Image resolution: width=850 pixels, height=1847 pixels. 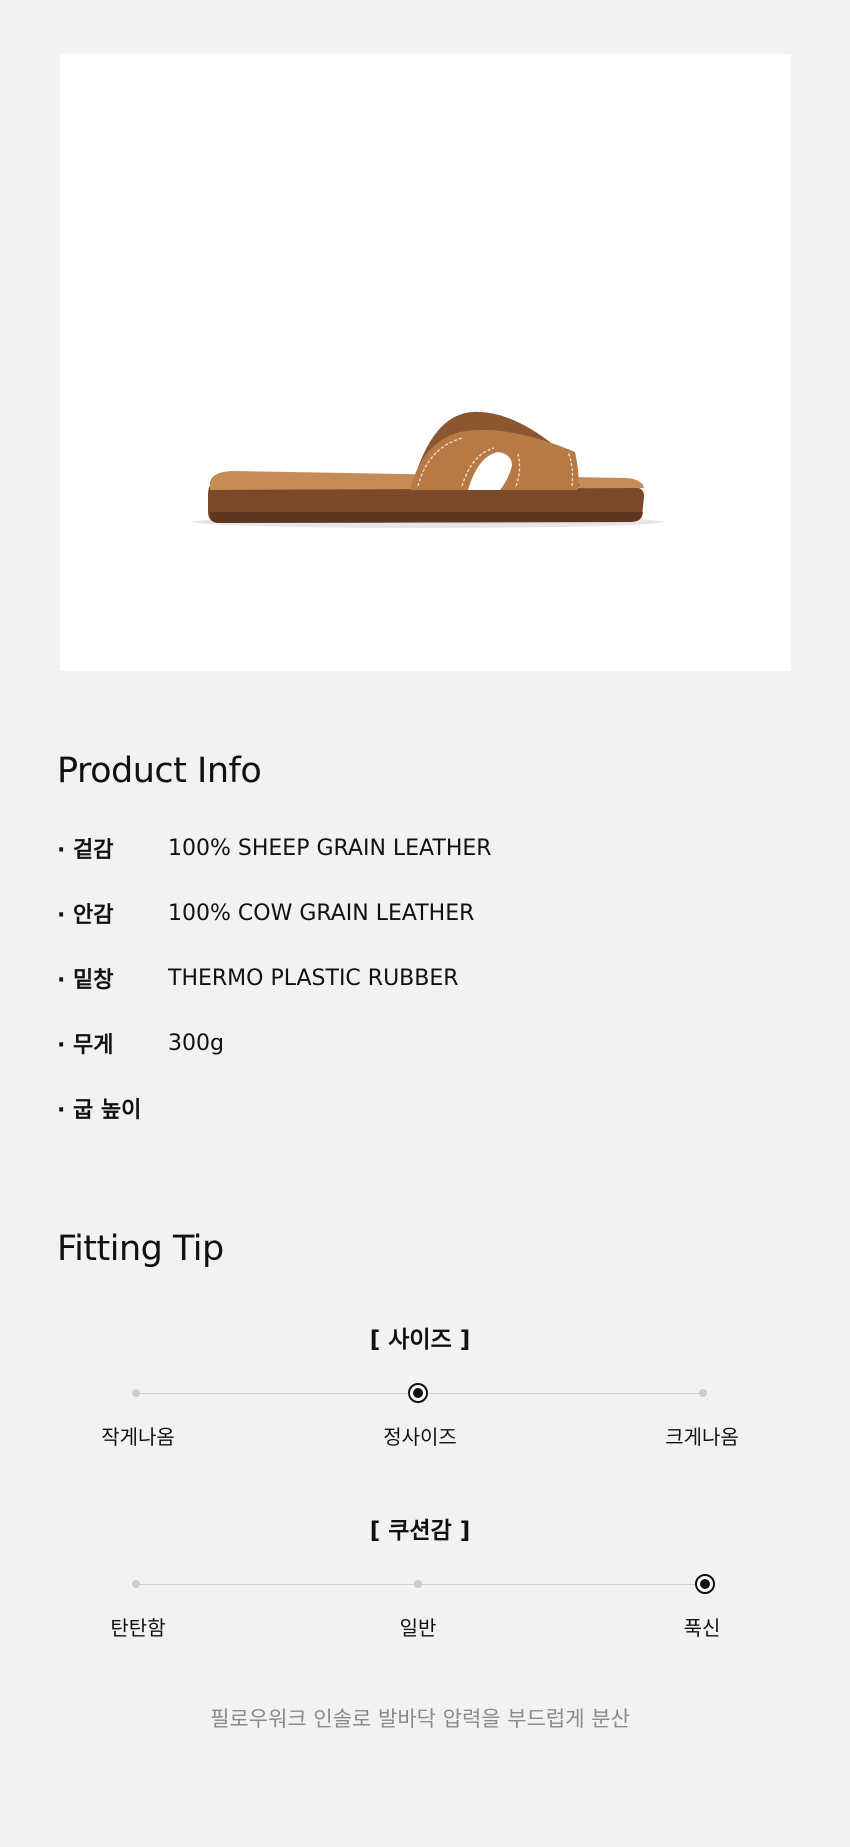 I want to click on size-option-small: 작게나옴, so click(x=138, y=1437).